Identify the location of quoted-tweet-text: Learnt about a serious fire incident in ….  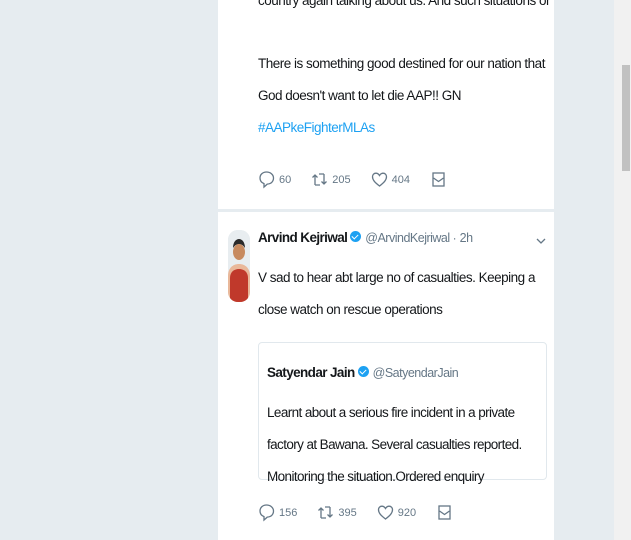
(394, 444).